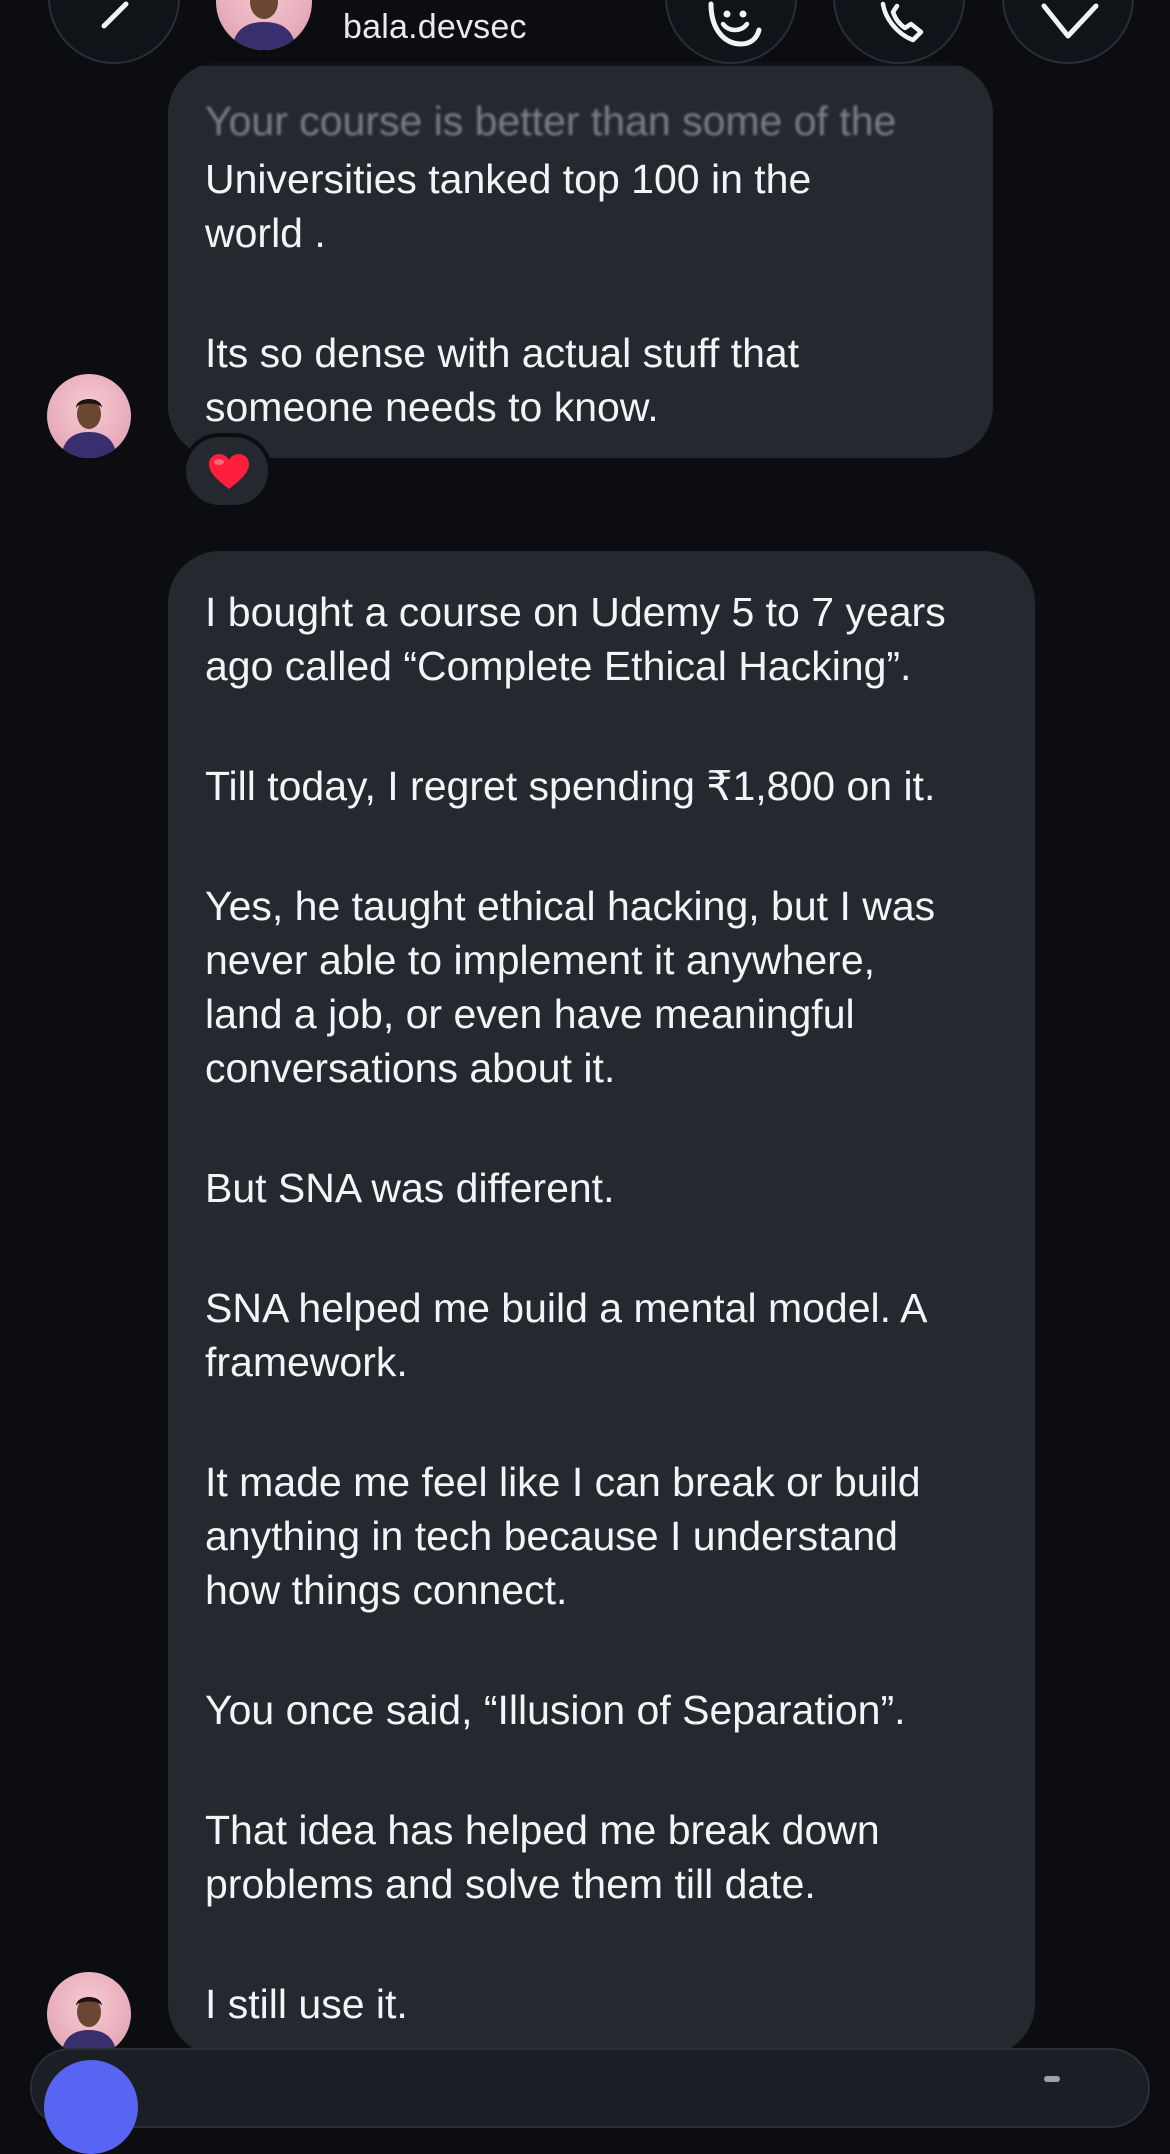 The width and height of the screenshot is (1170, 2154). What do you see at coordinates (735, 24) in the screenshot?
I see `sticker-face-icon` at bounding box center [735, 24].